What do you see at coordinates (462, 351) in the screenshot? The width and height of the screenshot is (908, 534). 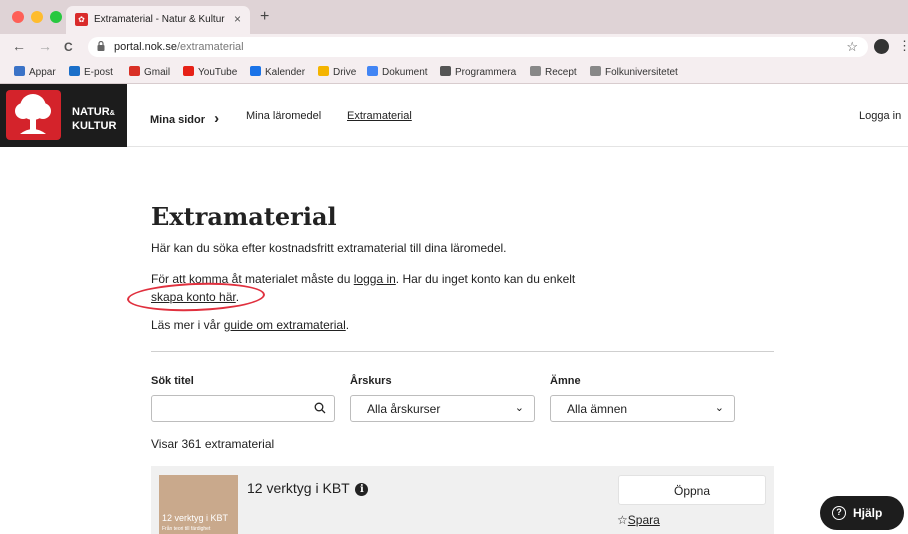 I see `divider` at bounding box center [462, 351].